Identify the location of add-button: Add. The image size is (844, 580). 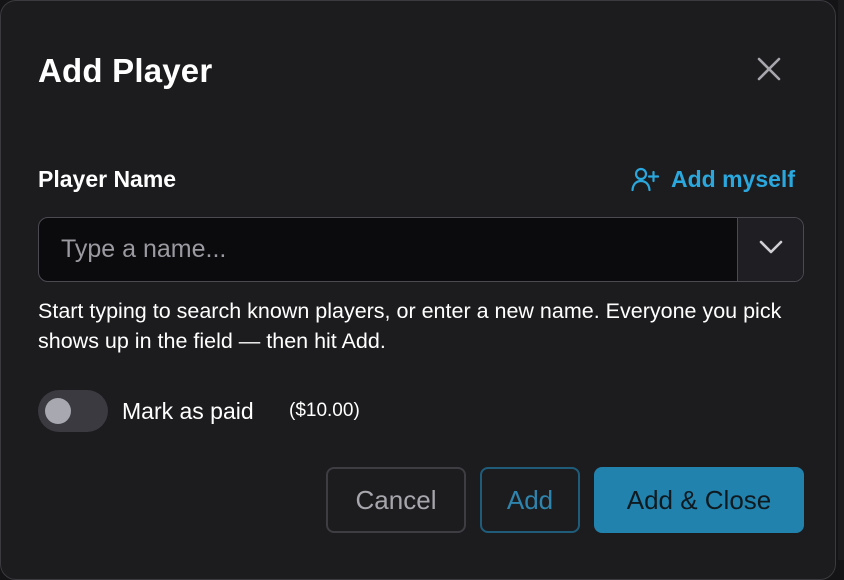
(530, 500).